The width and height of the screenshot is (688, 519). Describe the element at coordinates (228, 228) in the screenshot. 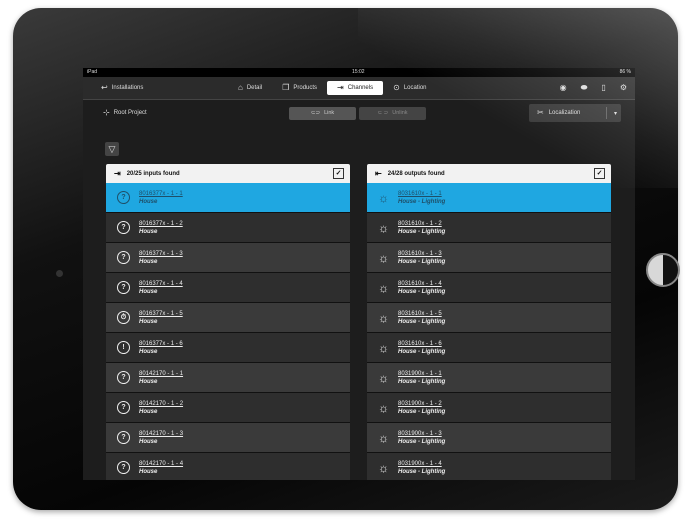

I see `input-list-item: ? 8016377x - 1 - 2 House` at that location.